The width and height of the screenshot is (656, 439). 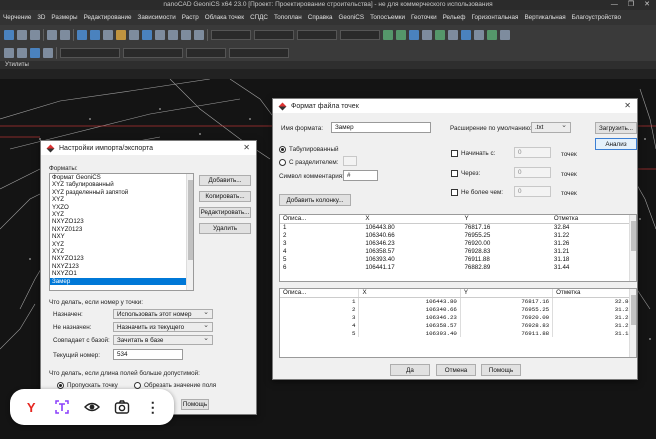 What do you see at coordinates (92, 407) in the screenshot?
I see `eye-icon` at bounding box center [92, 407].